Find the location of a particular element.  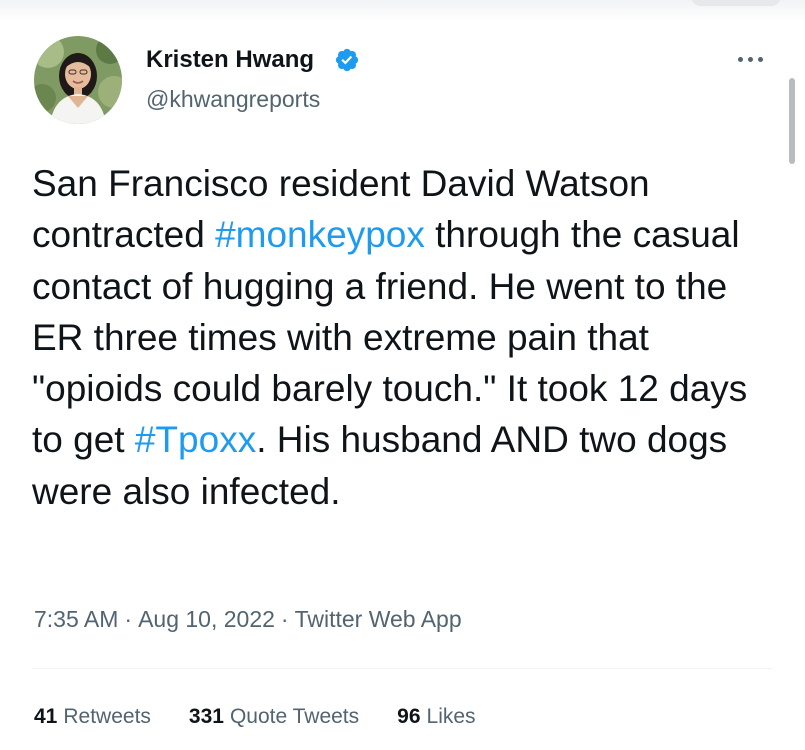

quote-tweets-count: 331 is located at coordinates (206, 716).